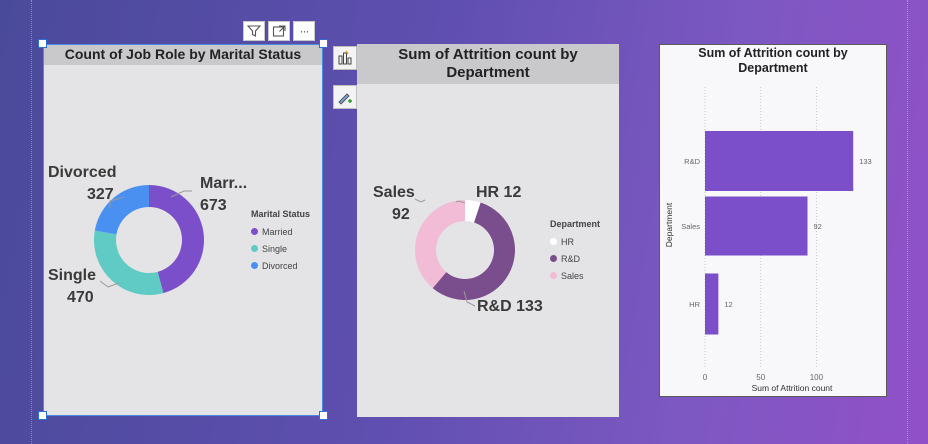 The image size is (928, 444). Describe the element at coordinates (865, 161) in the screenshot. I see `data-label: 133` at that location.